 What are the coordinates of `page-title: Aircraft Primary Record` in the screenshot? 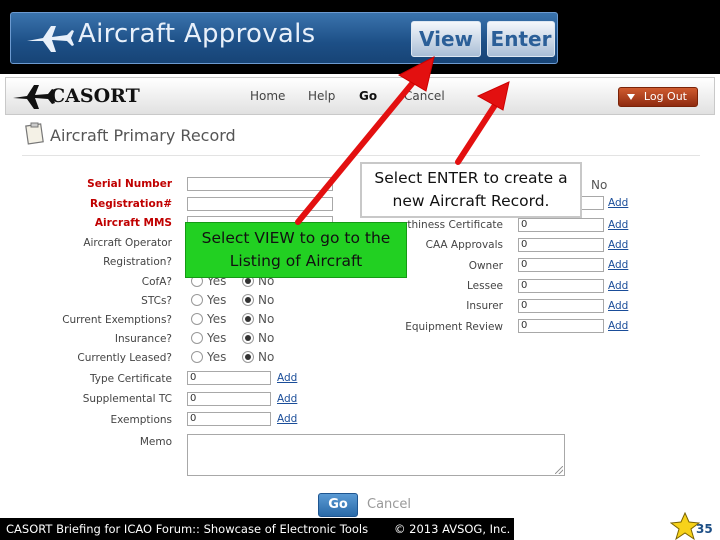 It's located at (143, 135).